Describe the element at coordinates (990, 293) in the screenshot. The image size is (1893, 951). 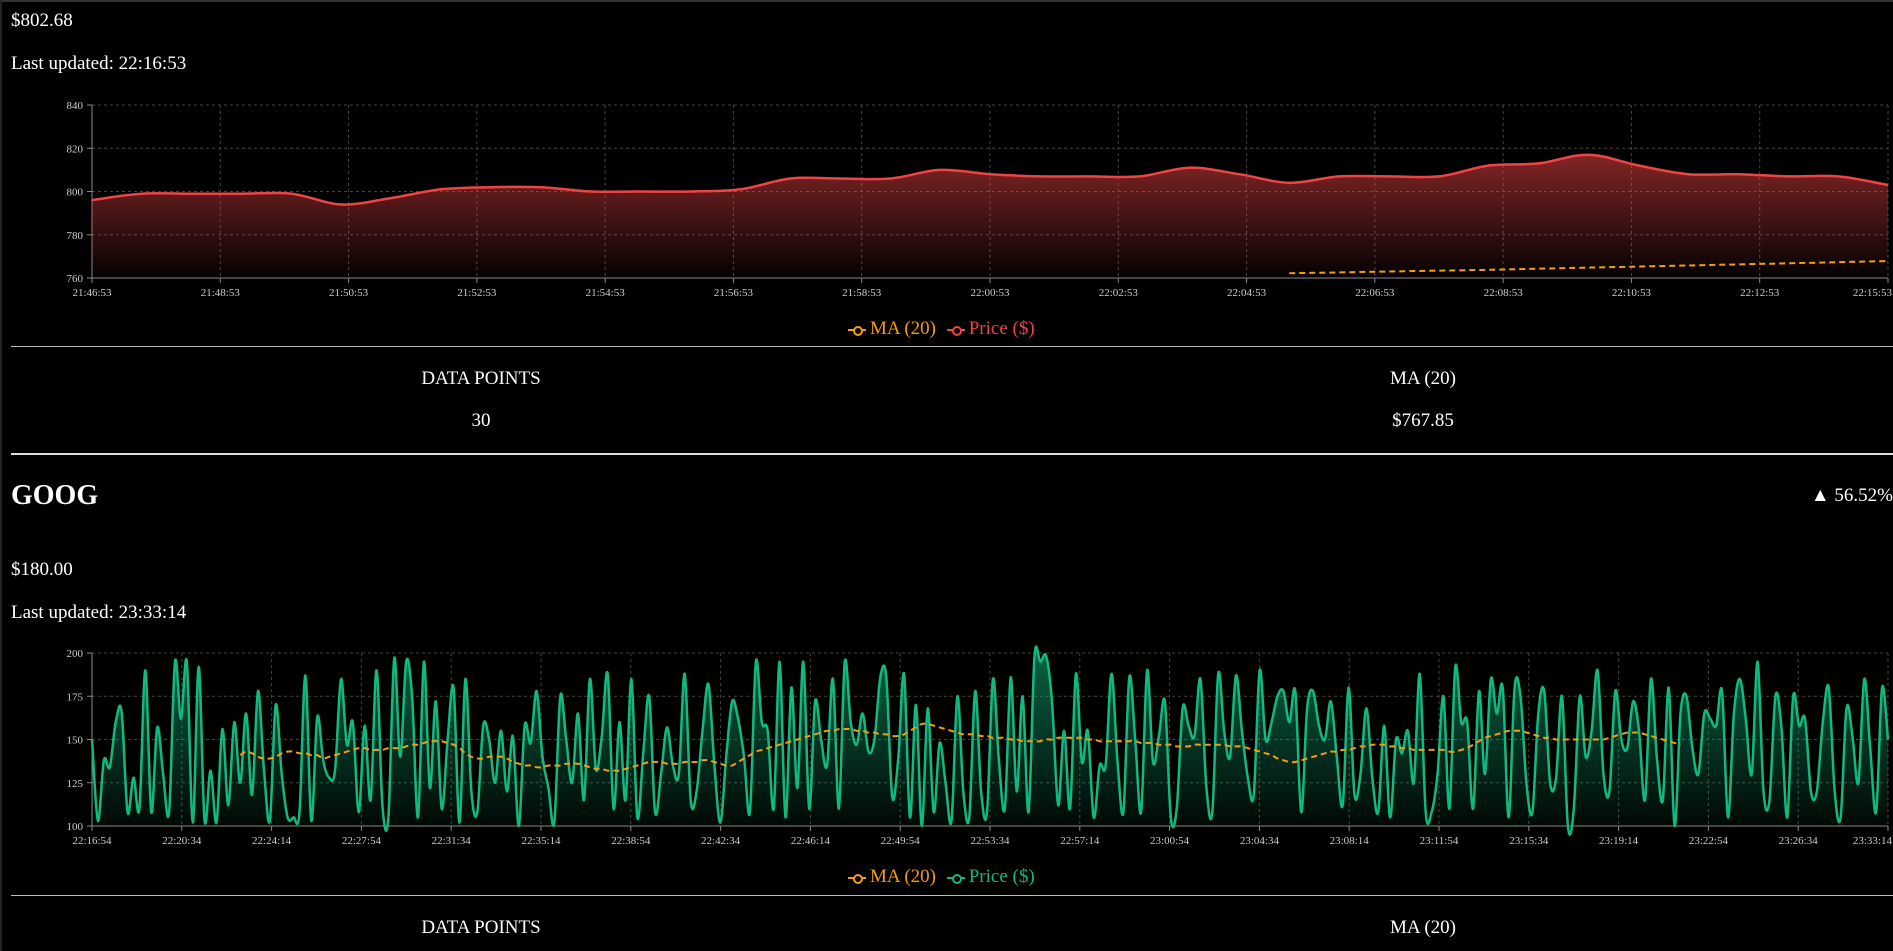
I see `x-tick-label: 22:00:53` at that location.